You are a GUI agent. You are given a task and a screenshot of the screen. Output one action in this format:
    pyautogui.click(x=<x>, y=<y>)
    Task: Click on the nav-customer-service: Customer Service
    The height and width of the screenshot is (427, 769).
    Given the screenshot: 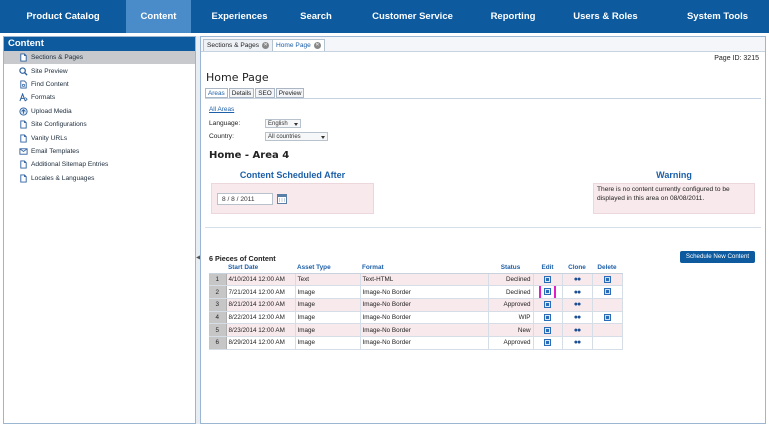 What is the action you would take?
    pyautogui.click(x=412, y=16)
    